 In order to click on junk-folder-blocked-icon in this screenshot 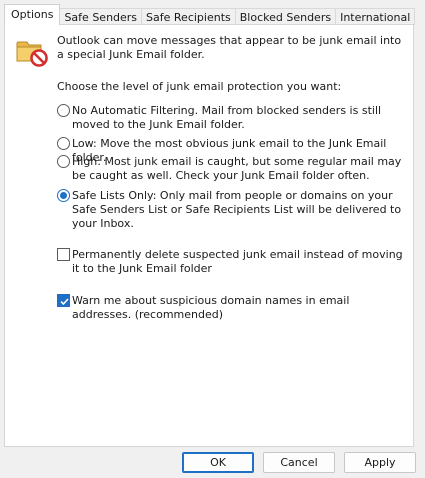, I will do `click(32, 51)`.